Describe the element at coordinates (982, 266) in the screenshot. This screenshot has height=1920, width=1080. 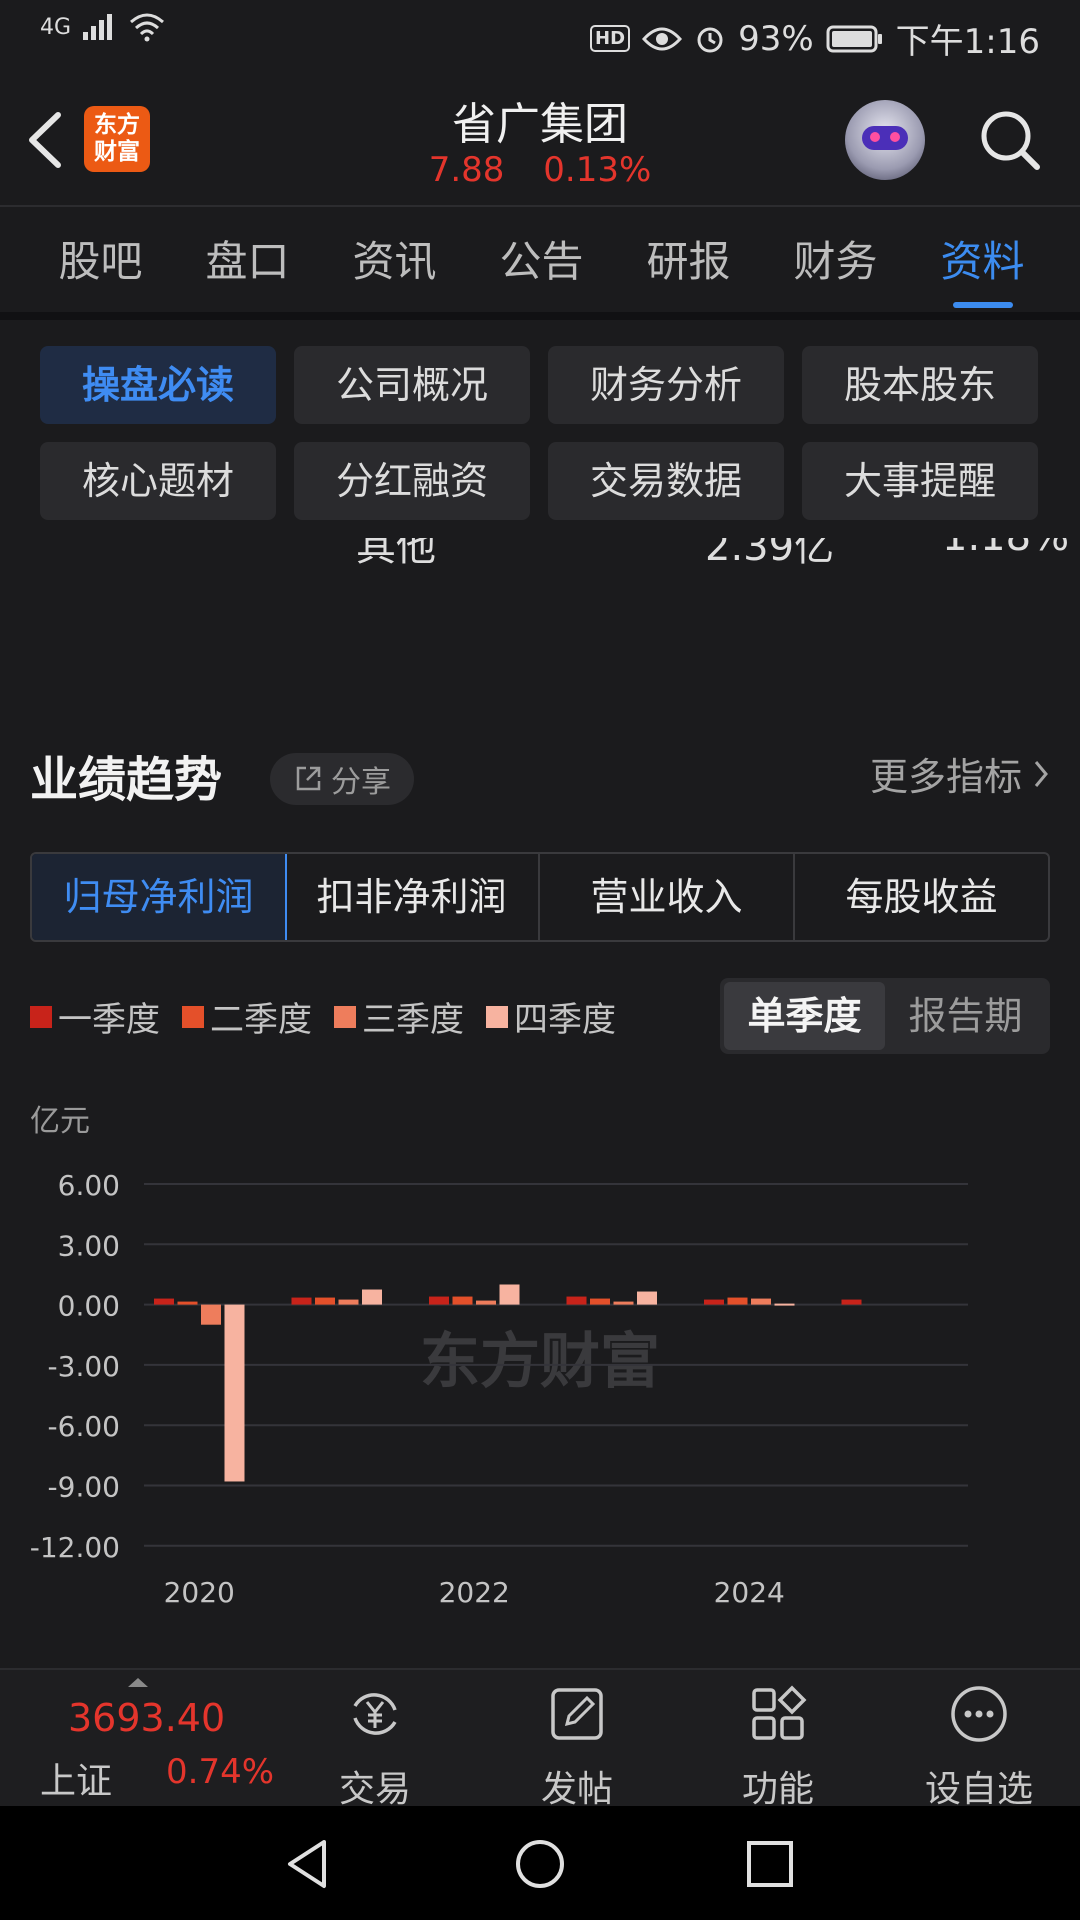
I see `tab-6: 资料` at that location.